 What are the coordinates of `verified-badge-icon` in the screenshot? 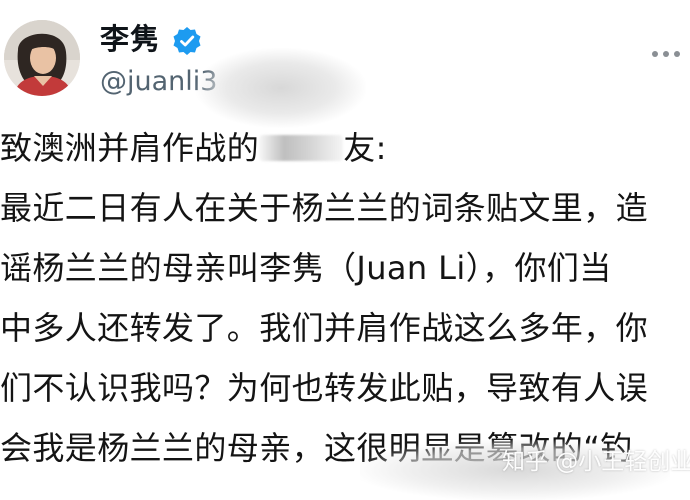 It's located at (187, 41).